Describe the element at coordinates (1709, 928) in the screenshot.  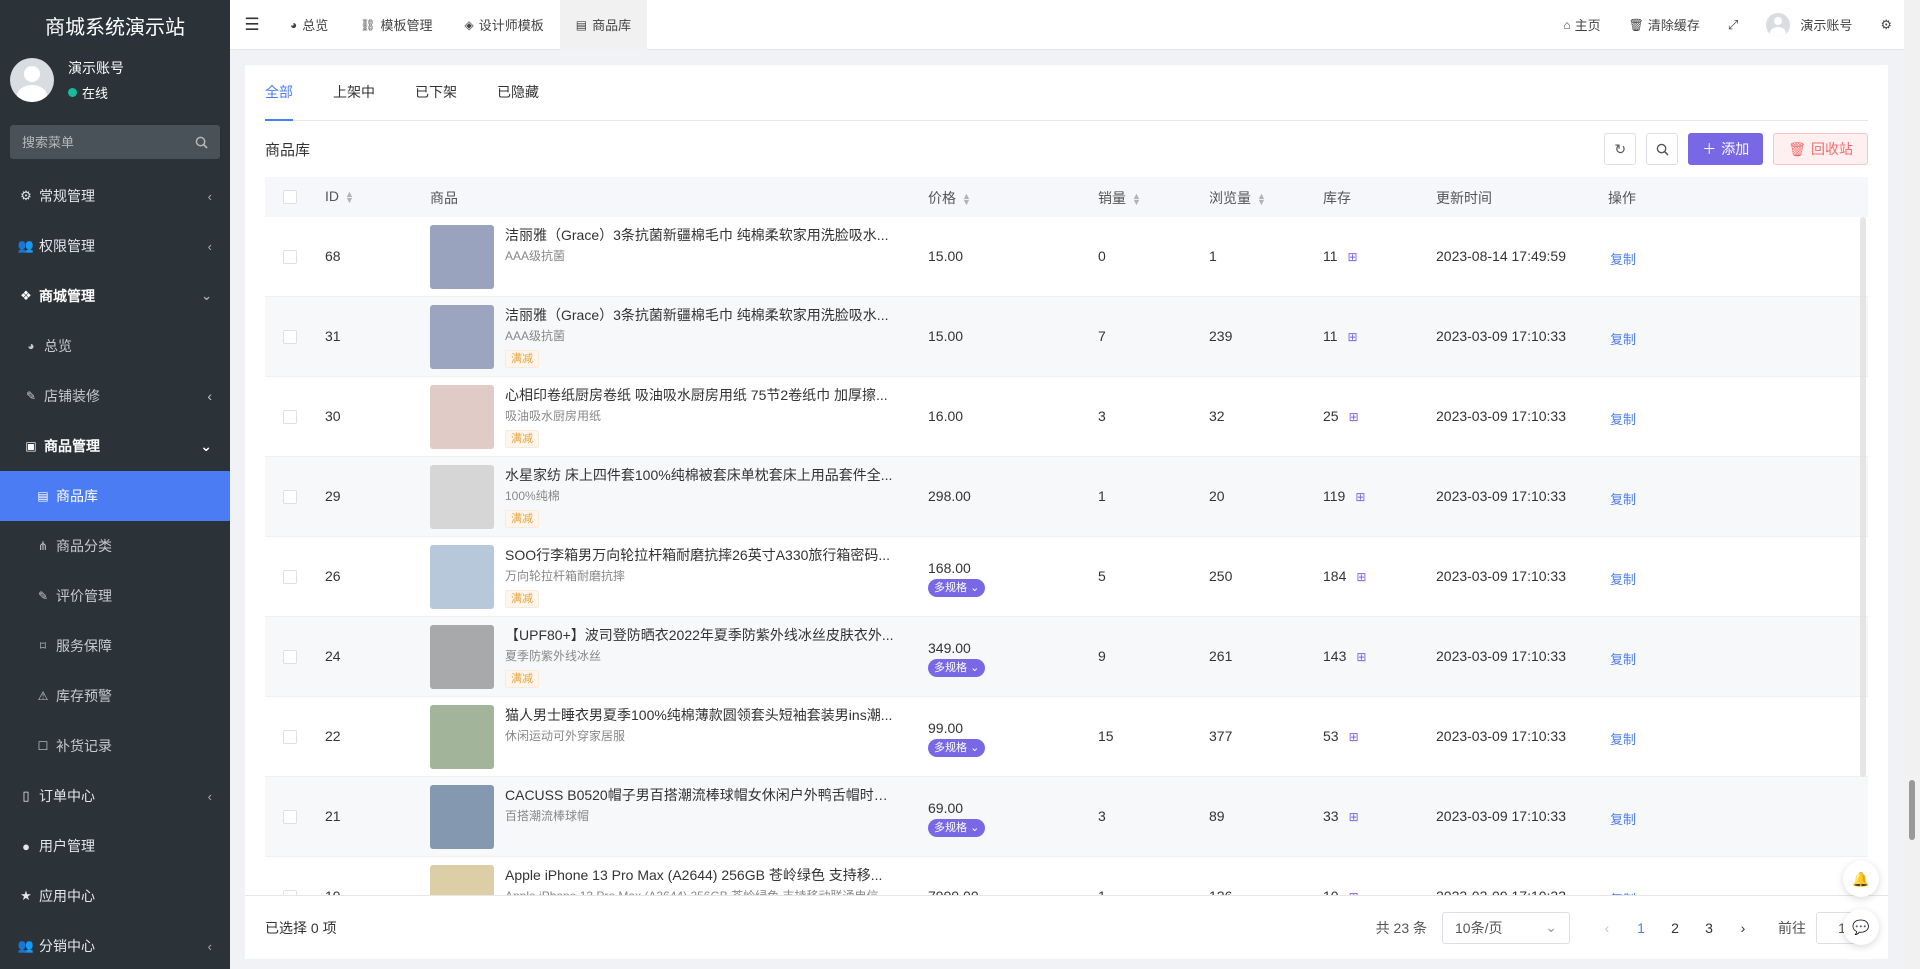
I see `page-3: 3` at that location.